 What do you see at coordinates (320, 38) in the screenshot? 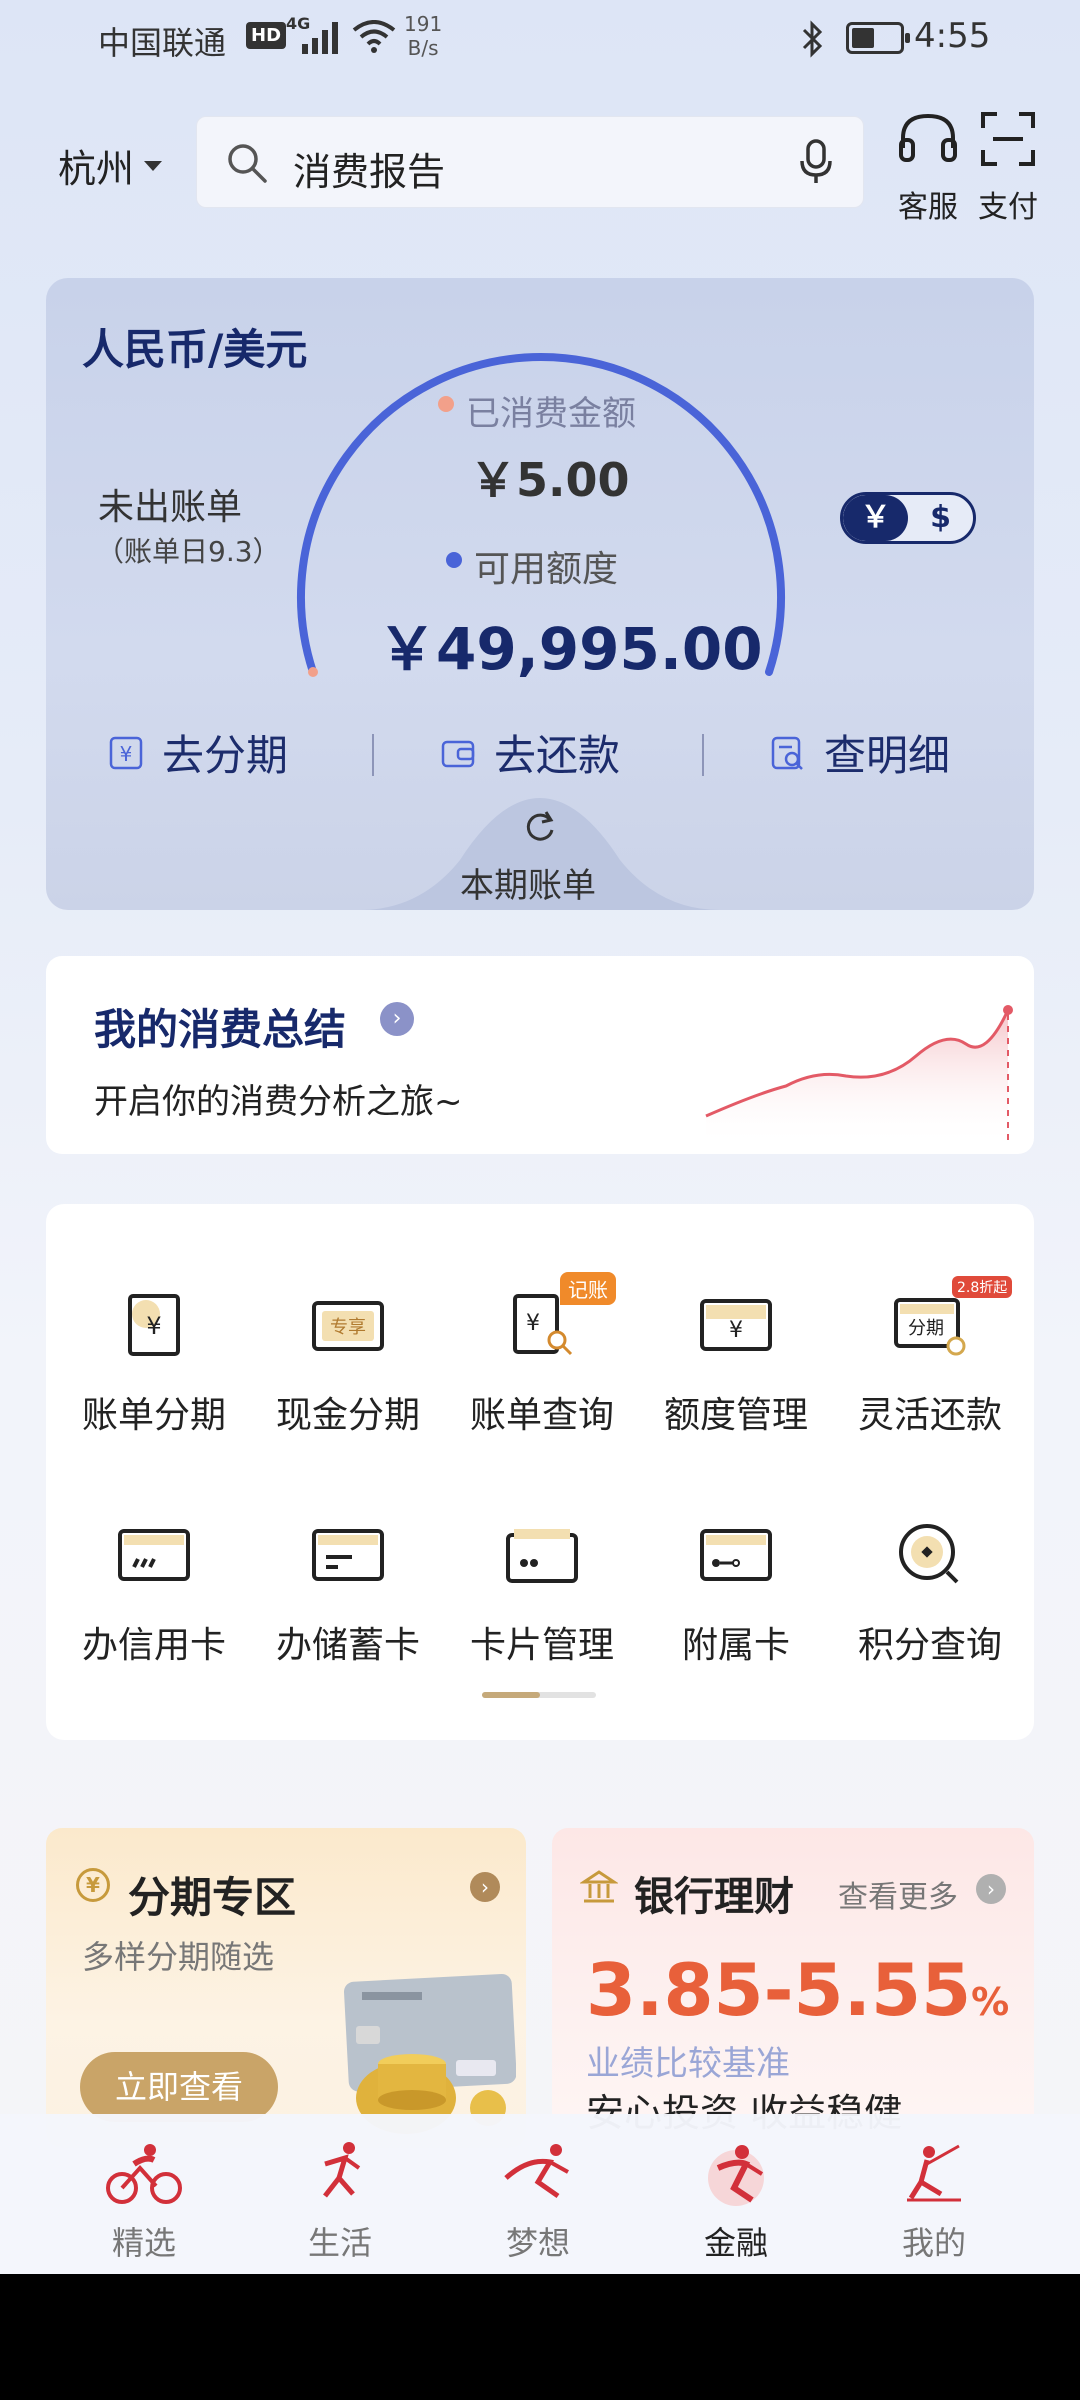
I see `signal-icon` at bounding box center [320, 38].